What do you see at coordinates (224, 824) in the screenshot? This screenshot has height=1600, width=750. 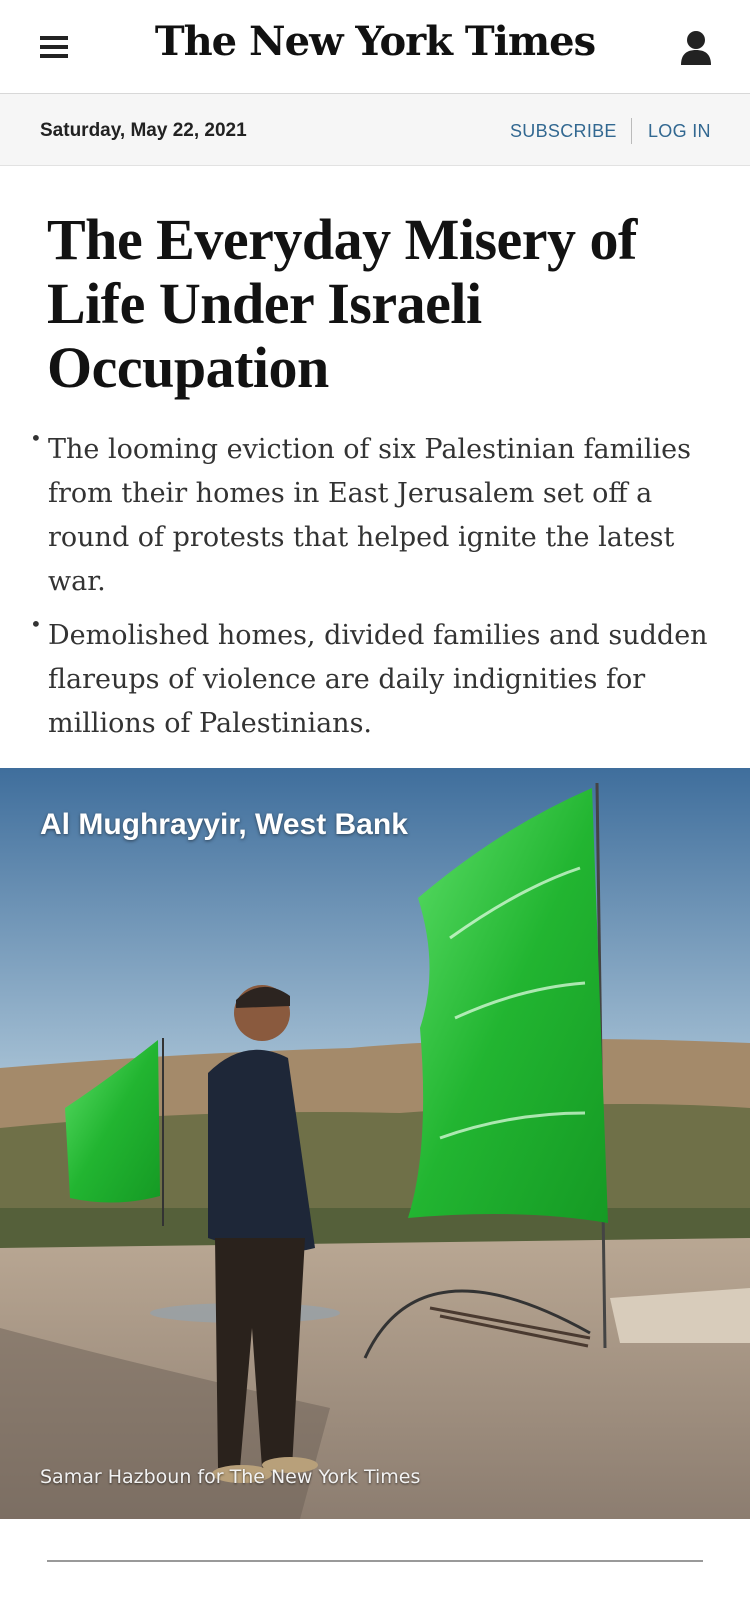 I see `photo-location: Al Mughrayyir, West Bank` at bounding box center [224, 824].